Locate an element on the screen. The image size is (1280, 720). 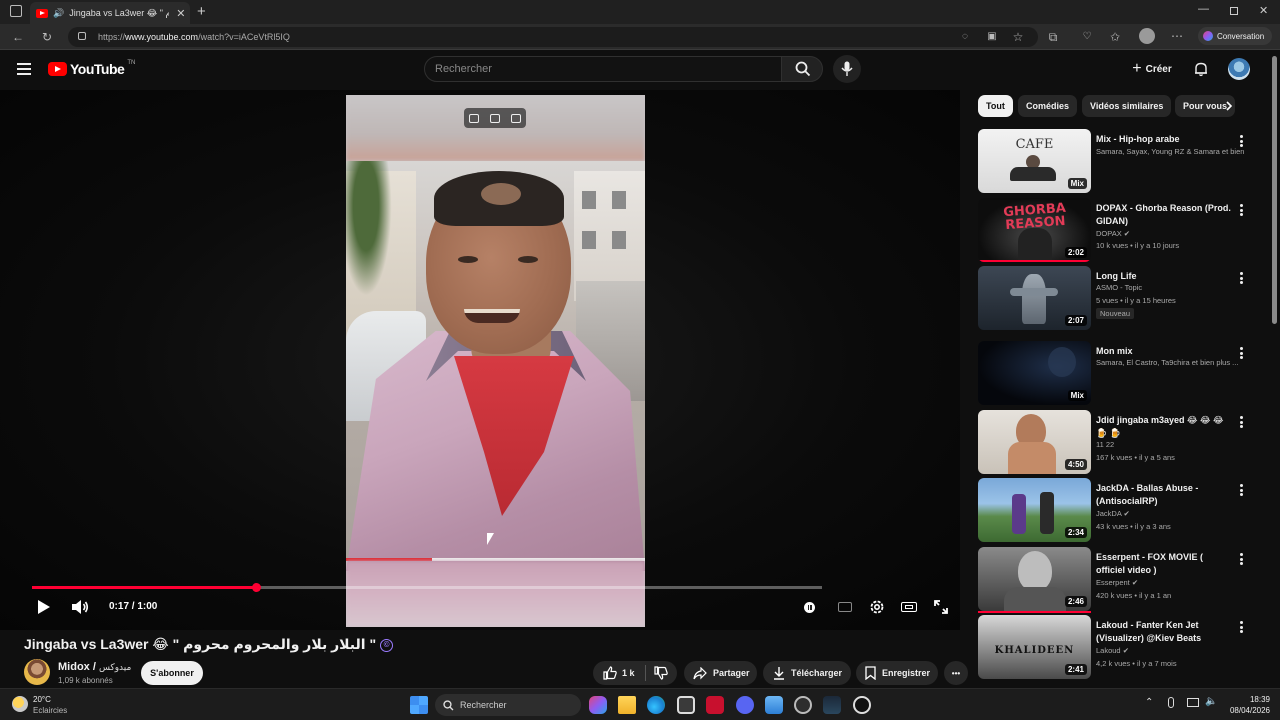
back-icon: ← is located at coordinates (18, 37).